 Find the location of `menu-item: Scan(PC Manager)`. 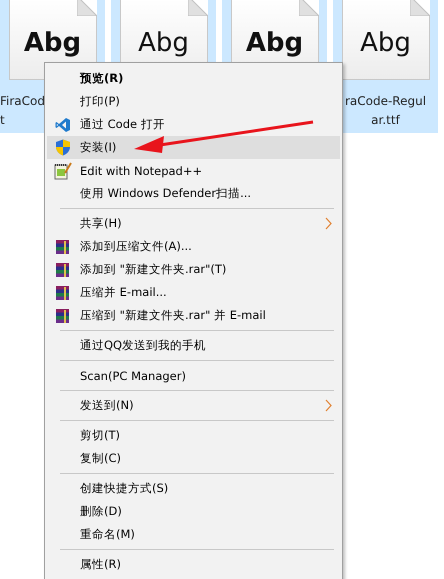

menu-item: Scan(PC Manager) is located at coordinates (193, 375).